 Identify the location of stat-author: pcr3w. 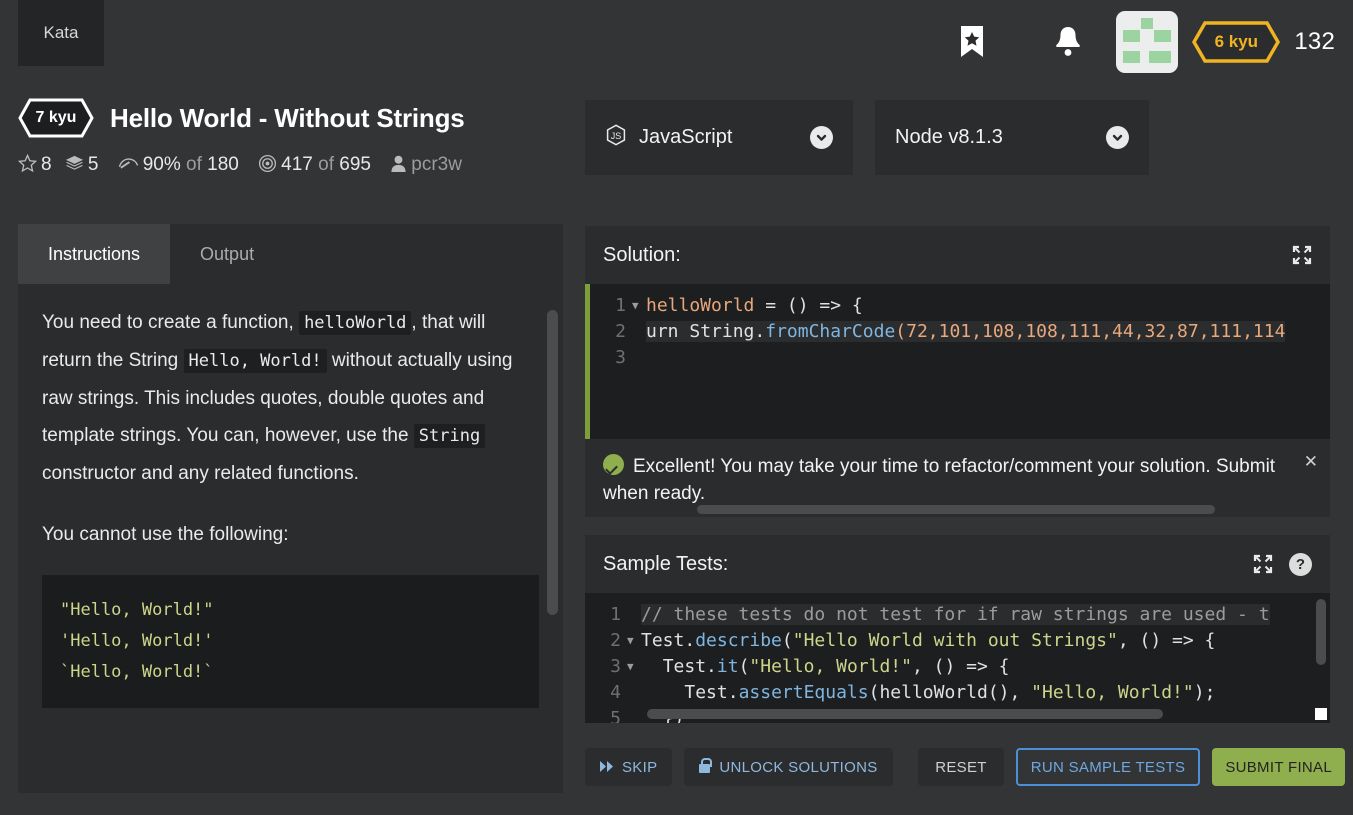
(426, 164).